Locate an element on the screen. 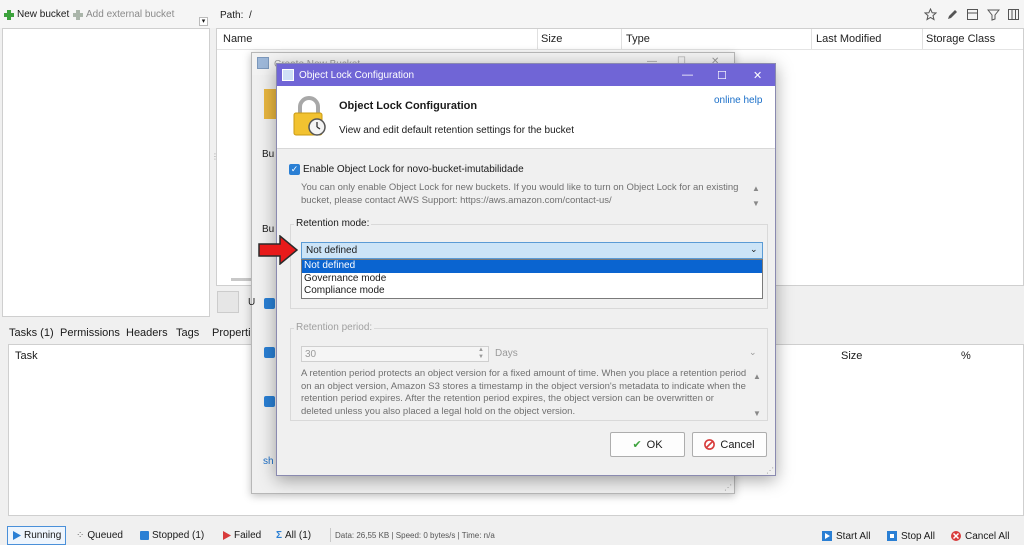  splitter-handle: ⋮ is located at coordinates (215, 159).